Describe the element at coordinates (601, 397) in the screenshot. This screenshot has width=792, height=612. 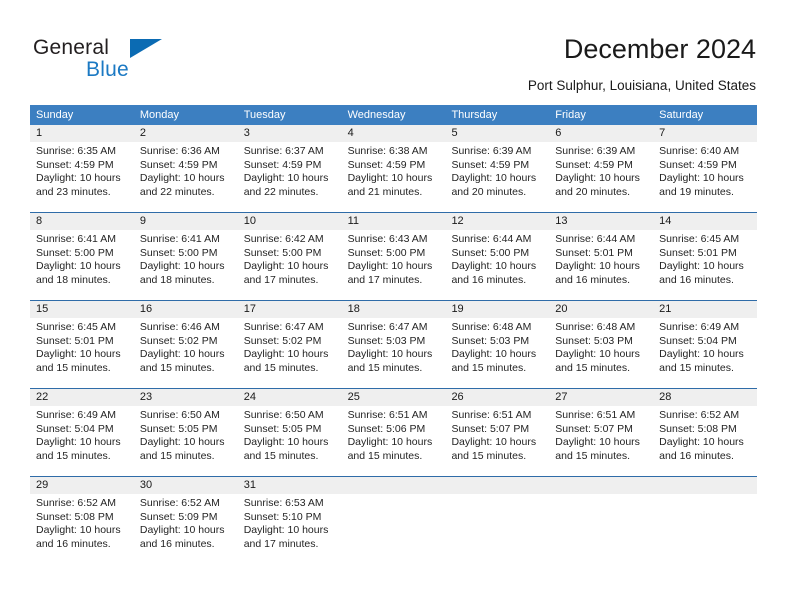
I see `day-number-27: 27` at that location.